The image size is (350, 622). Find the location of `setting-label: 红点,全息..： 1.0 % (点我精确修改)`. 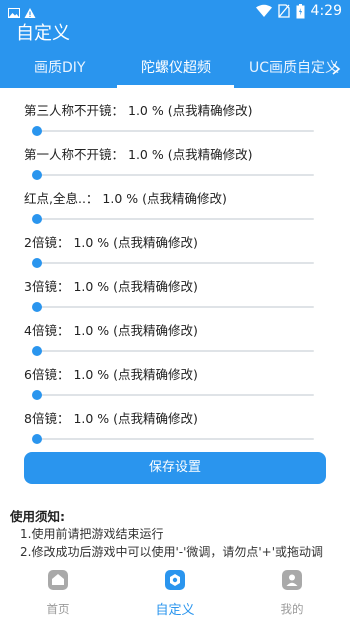

setting-label: 红点,全息..： 1.0 % (点我精确修改) is located at coordinates (125, 197).